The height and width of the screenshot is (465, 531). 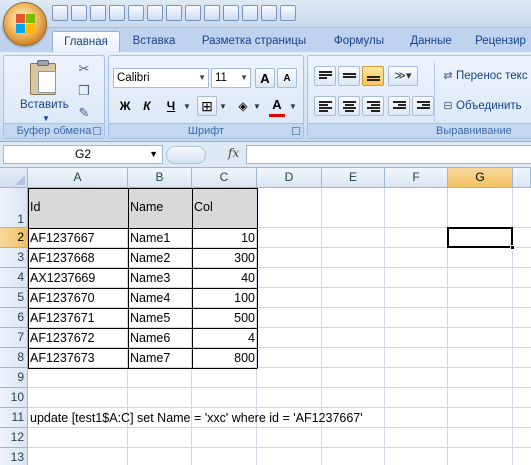 I want to click on table-cell: 40, so click(x=224, y=278).